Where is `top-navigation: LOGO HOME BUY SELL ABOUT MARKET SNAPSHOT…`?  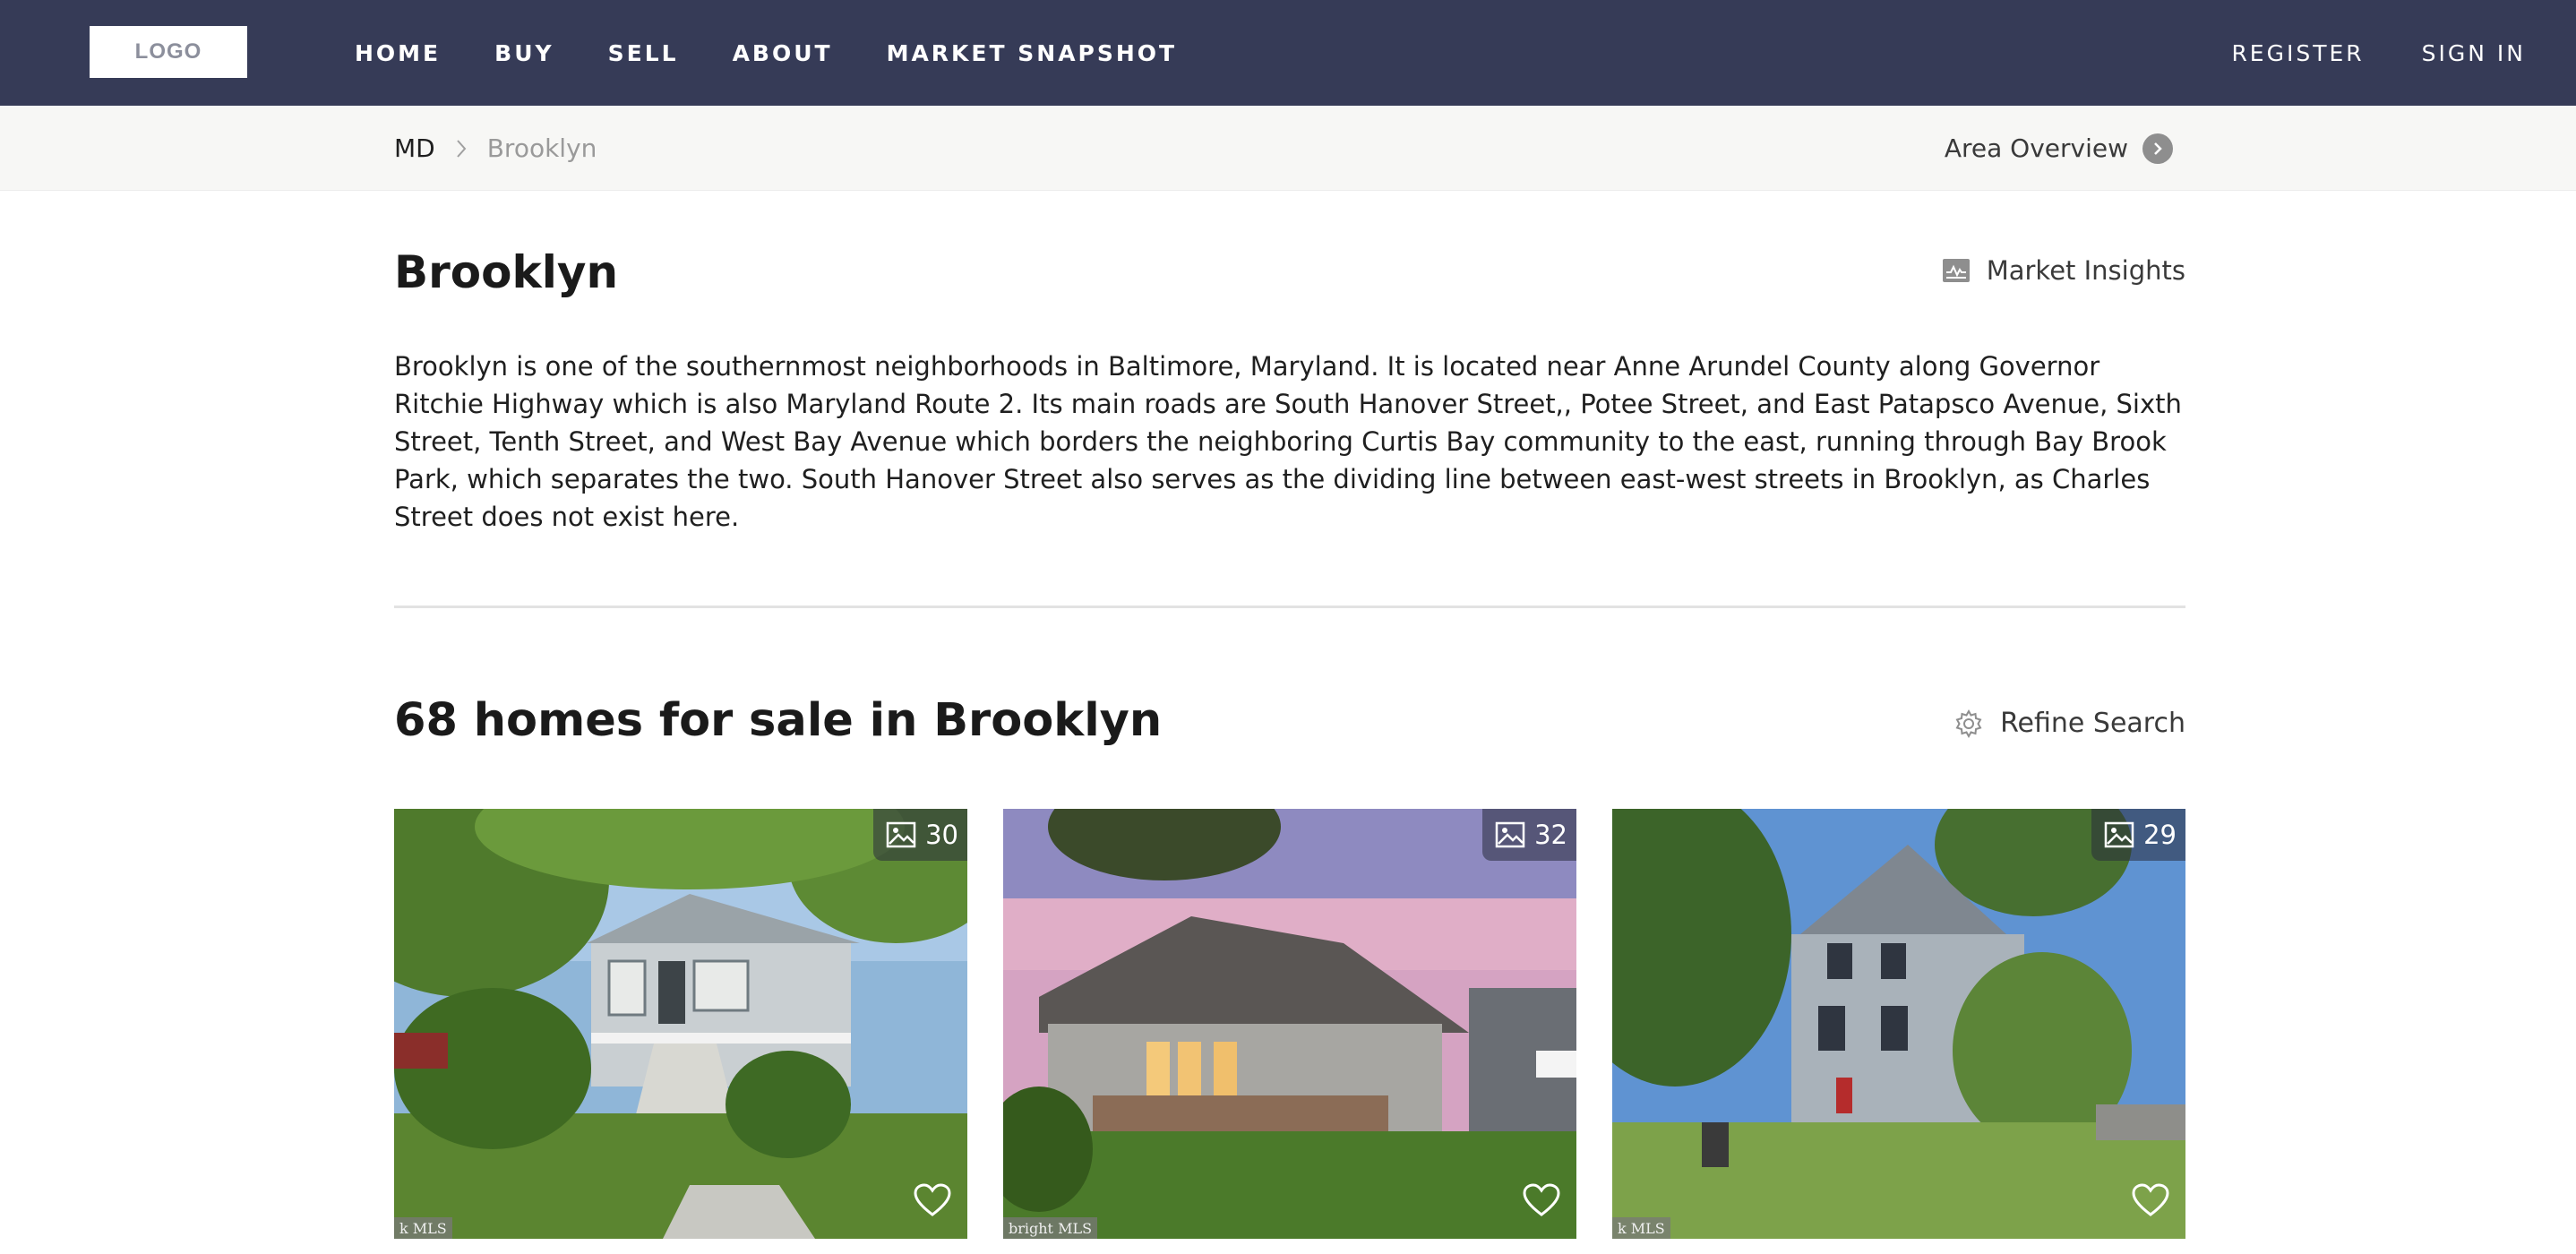 top-navigation: LOGO HOME BUY SELL ABOUT MARKET SNAPSHOT… is located at coordinates (1288, 53).